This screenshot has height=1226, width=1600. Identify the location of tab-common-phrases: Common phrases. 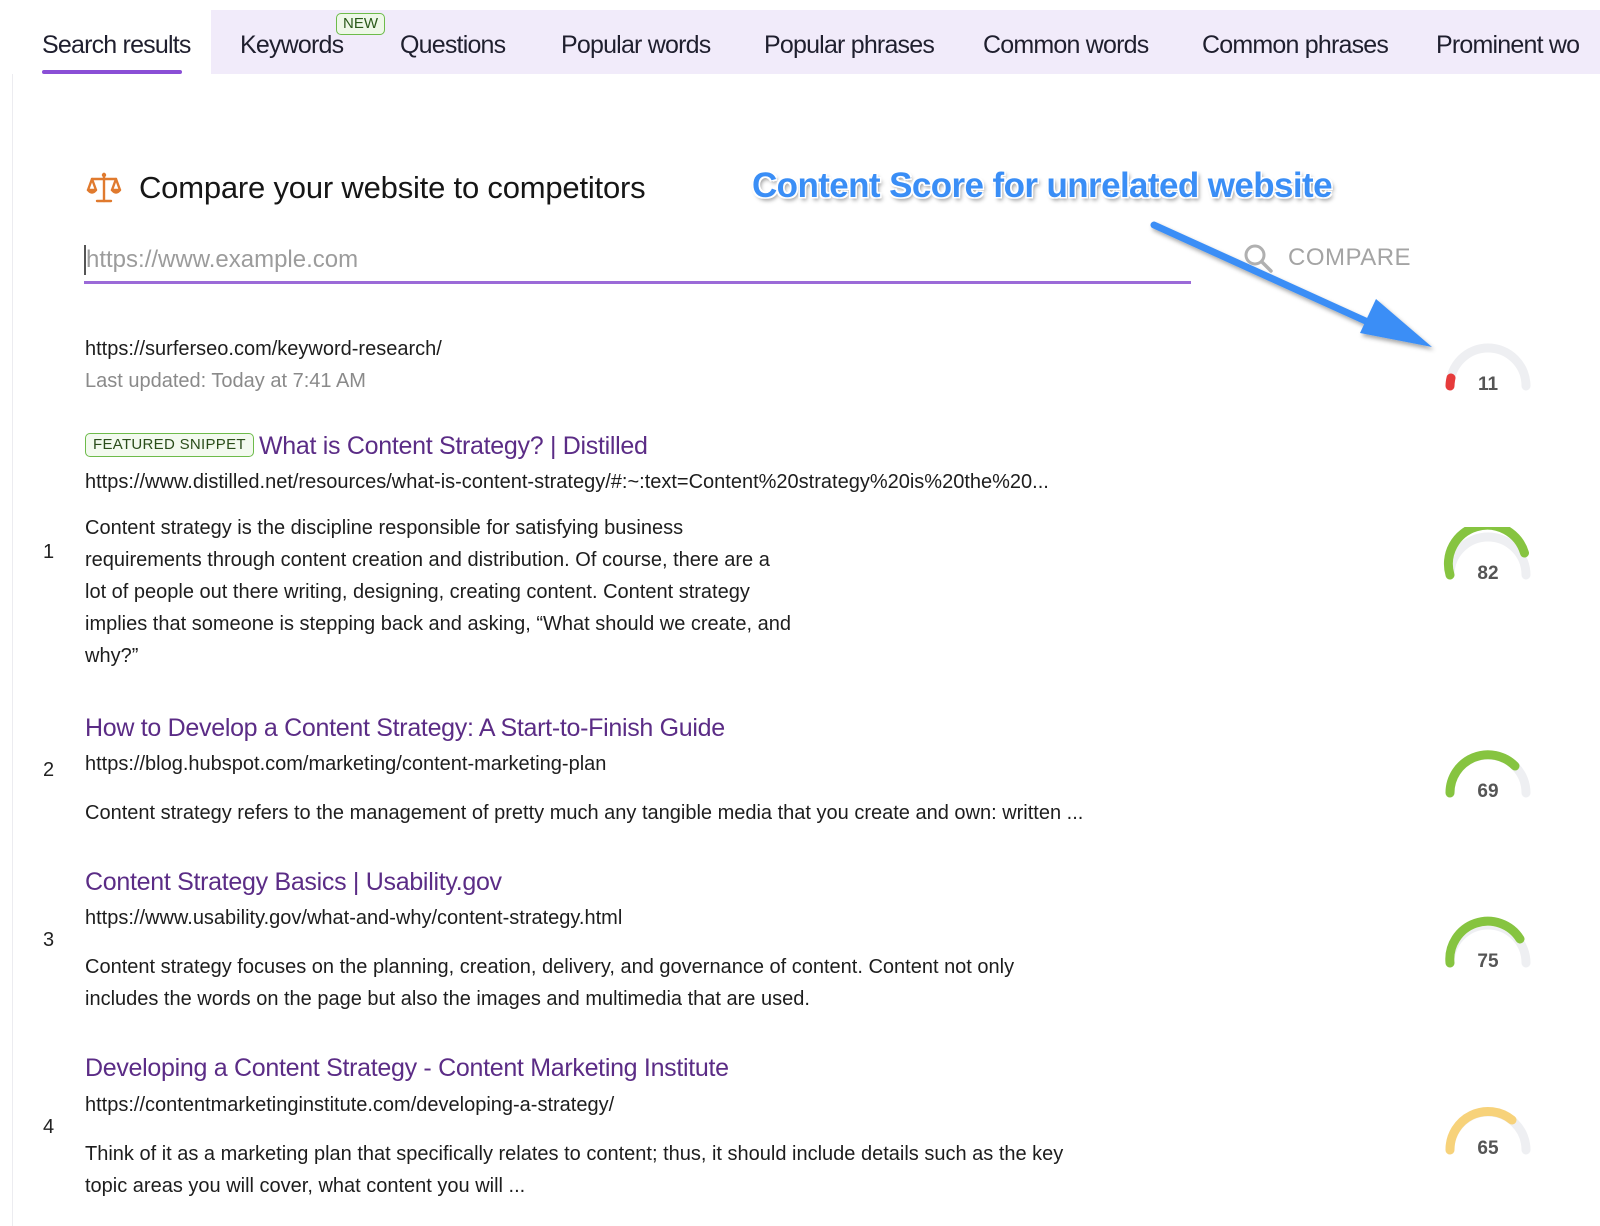
(1295, 42).